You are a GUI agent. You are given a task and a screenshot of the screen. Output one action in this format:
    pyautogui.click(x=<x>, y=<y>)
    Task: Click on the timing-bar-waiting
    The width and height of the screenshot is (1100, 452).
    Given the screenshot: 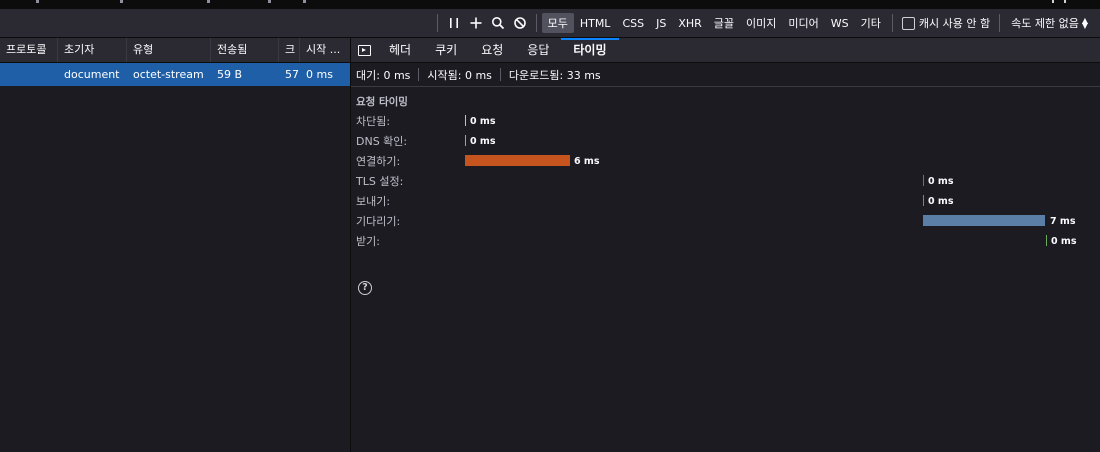 What is the action you would take?
    pyautogui.click(x=984, y=220)
    